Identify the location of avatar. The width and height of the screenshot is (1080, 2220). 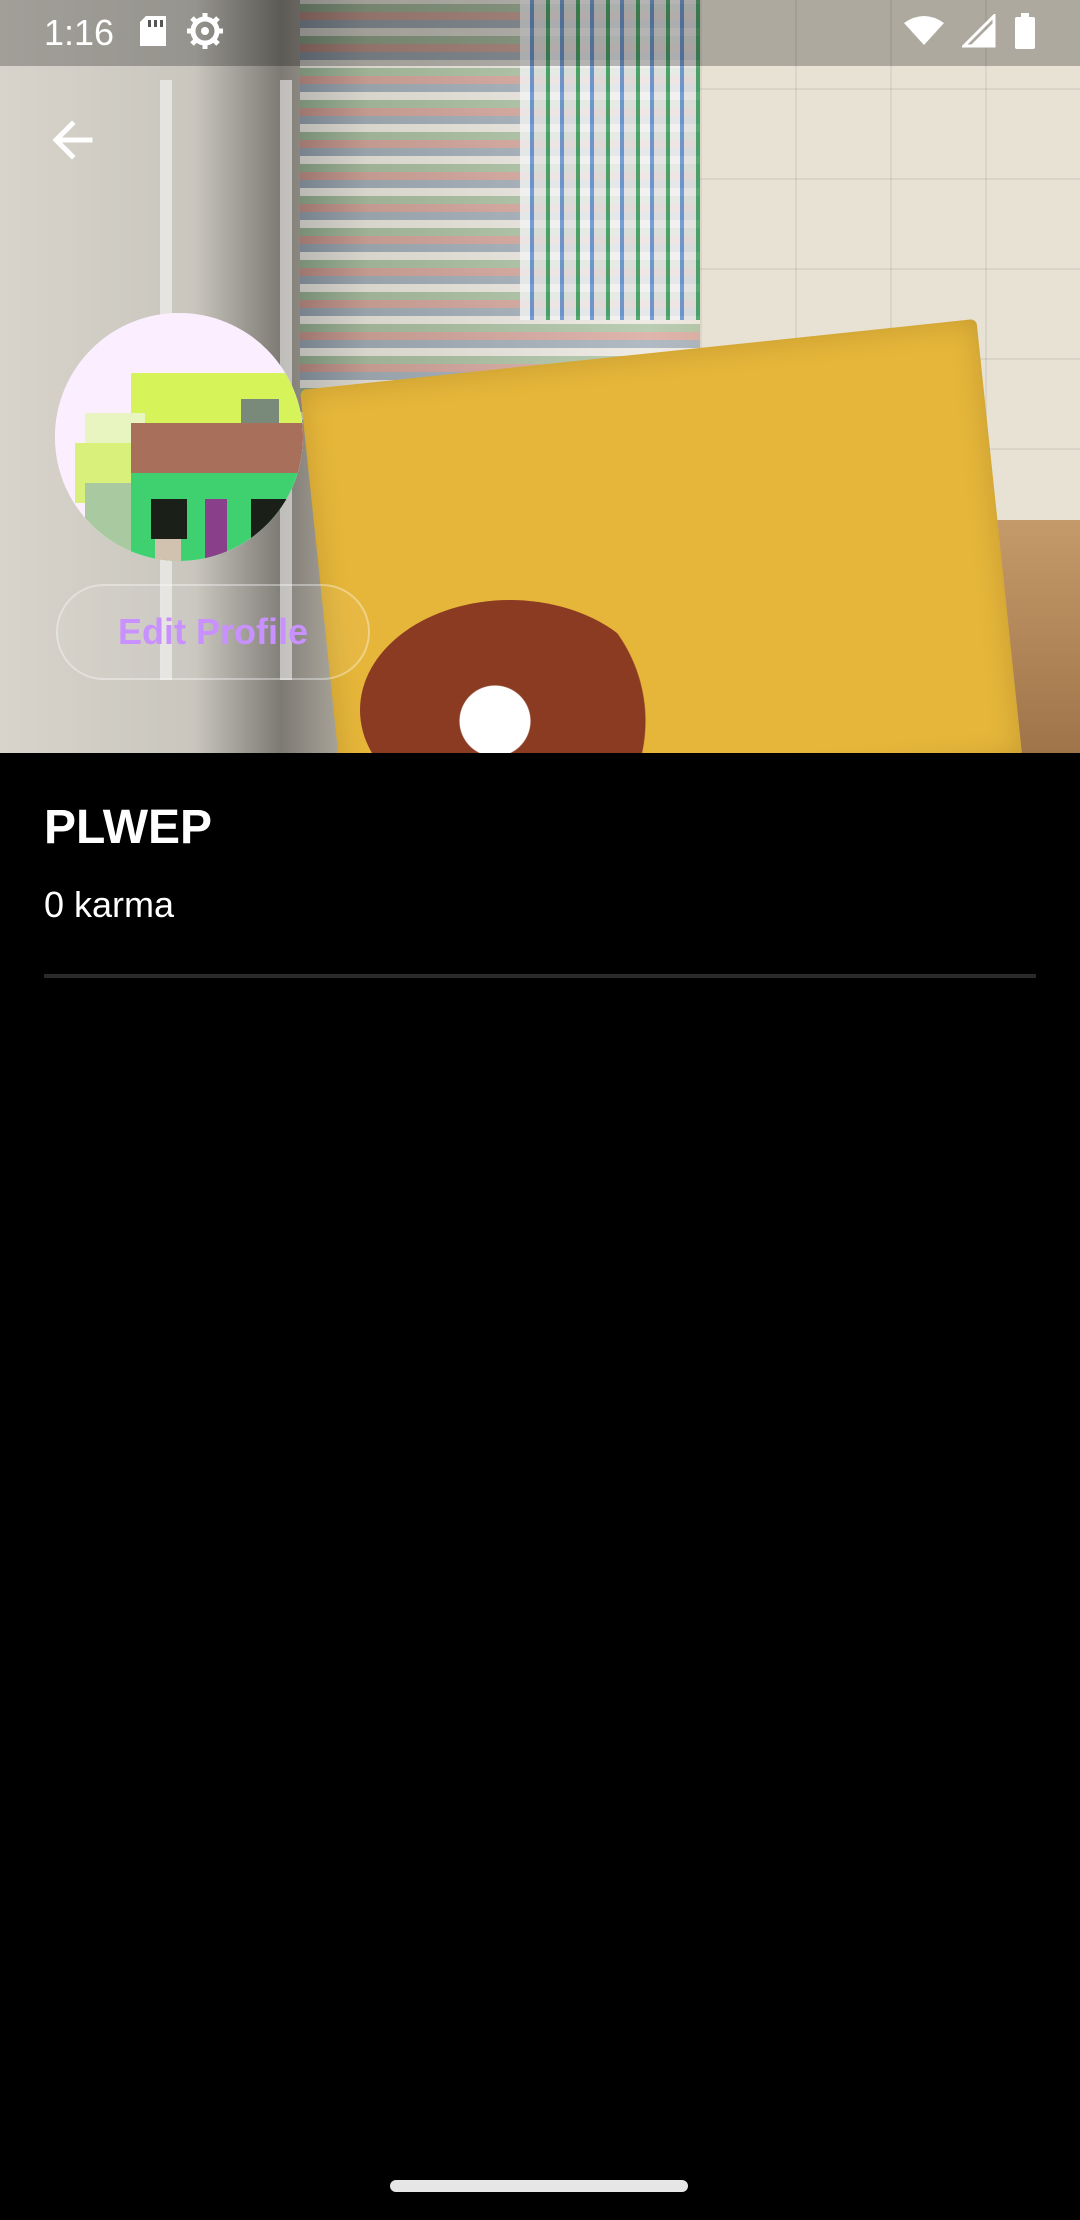
(179, 437).